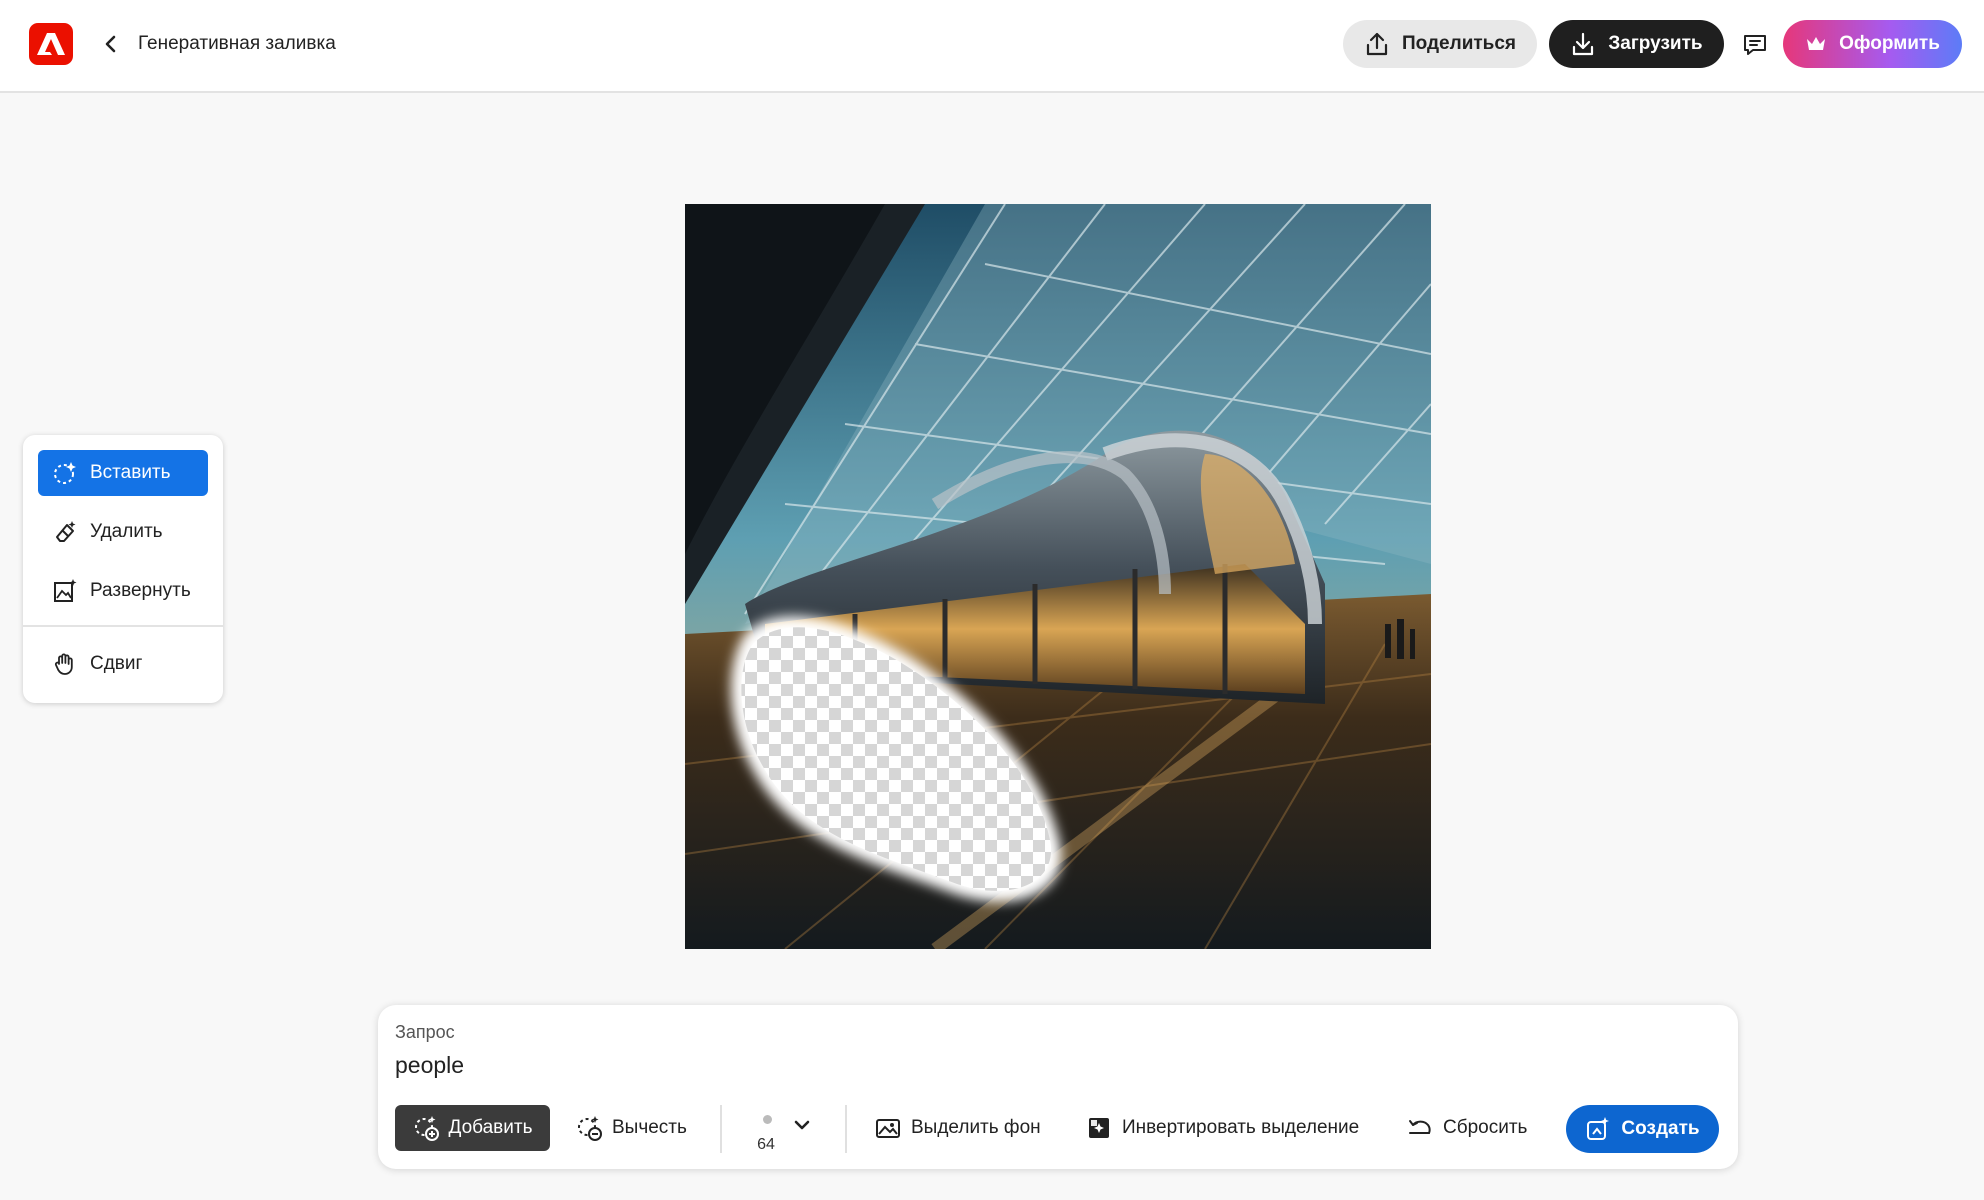 The width and height of the screenshot is (1984, 1200). I want to click on tool-insert: Вставить, so click(123, 473).